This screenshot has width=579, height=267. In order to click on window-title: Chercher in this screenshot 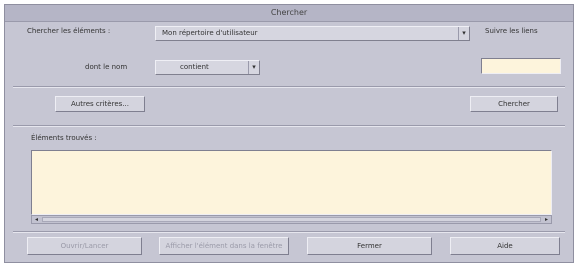, I will do `click(289, 13)`.